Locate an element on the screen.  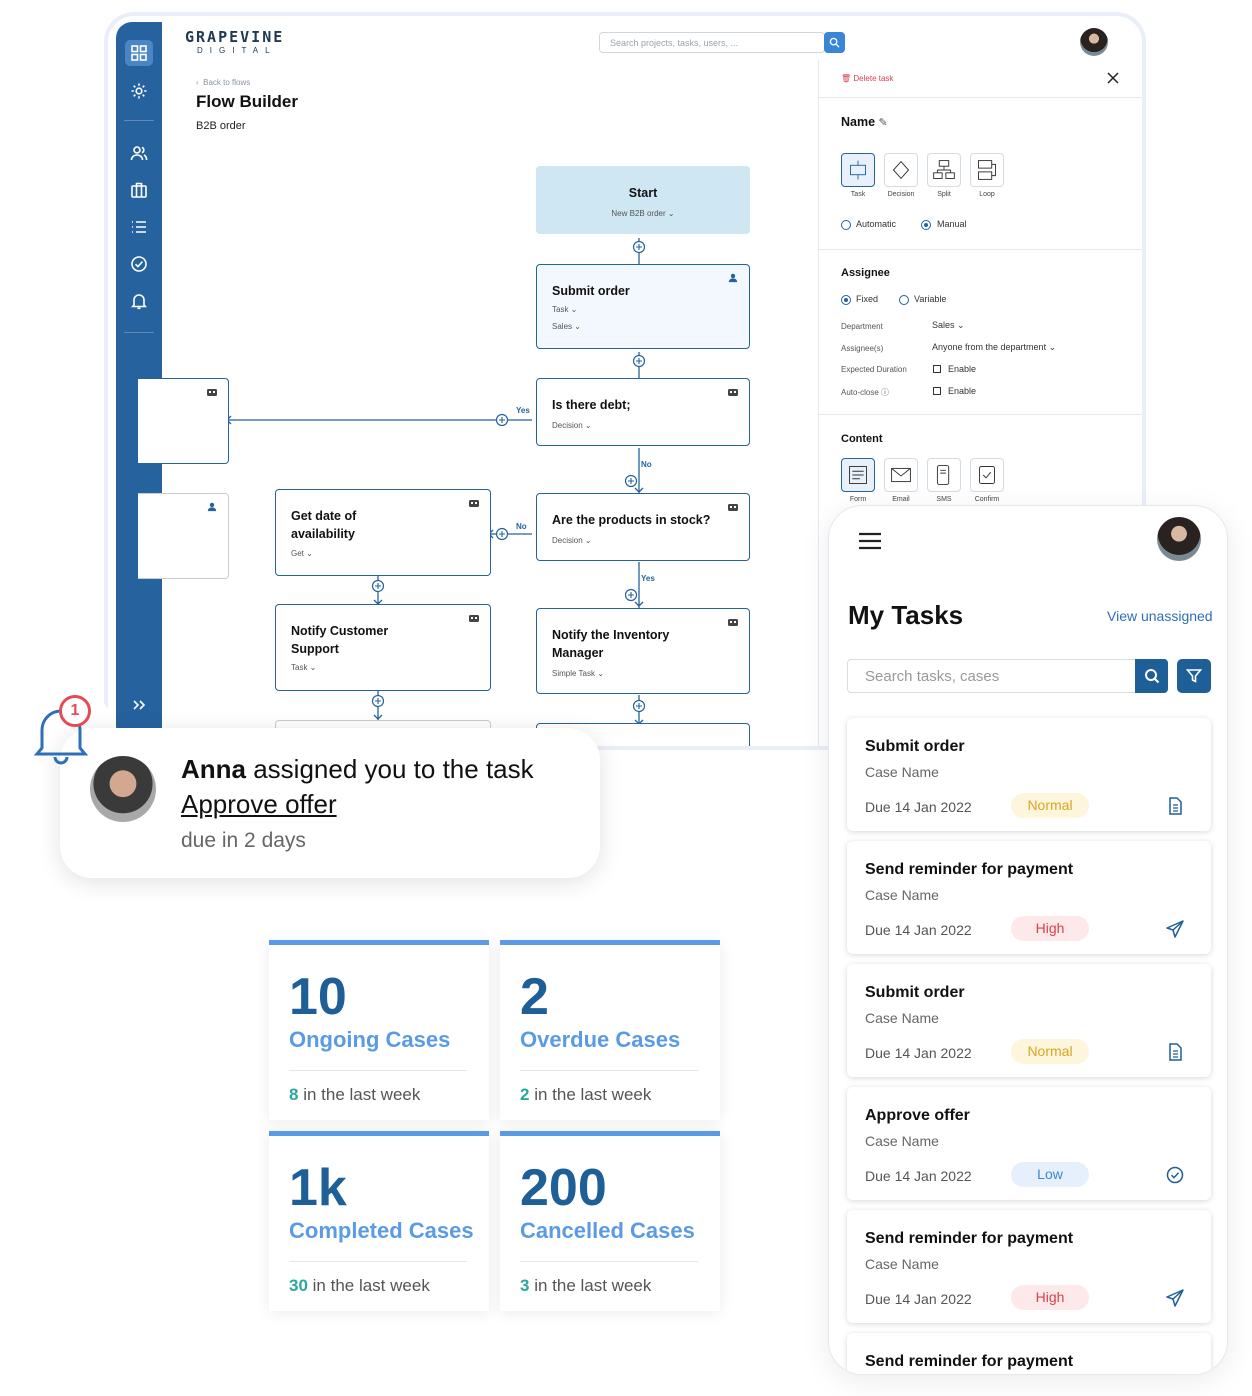
stat-label: Ongoing Cases is located at coordinates (370, 1039).